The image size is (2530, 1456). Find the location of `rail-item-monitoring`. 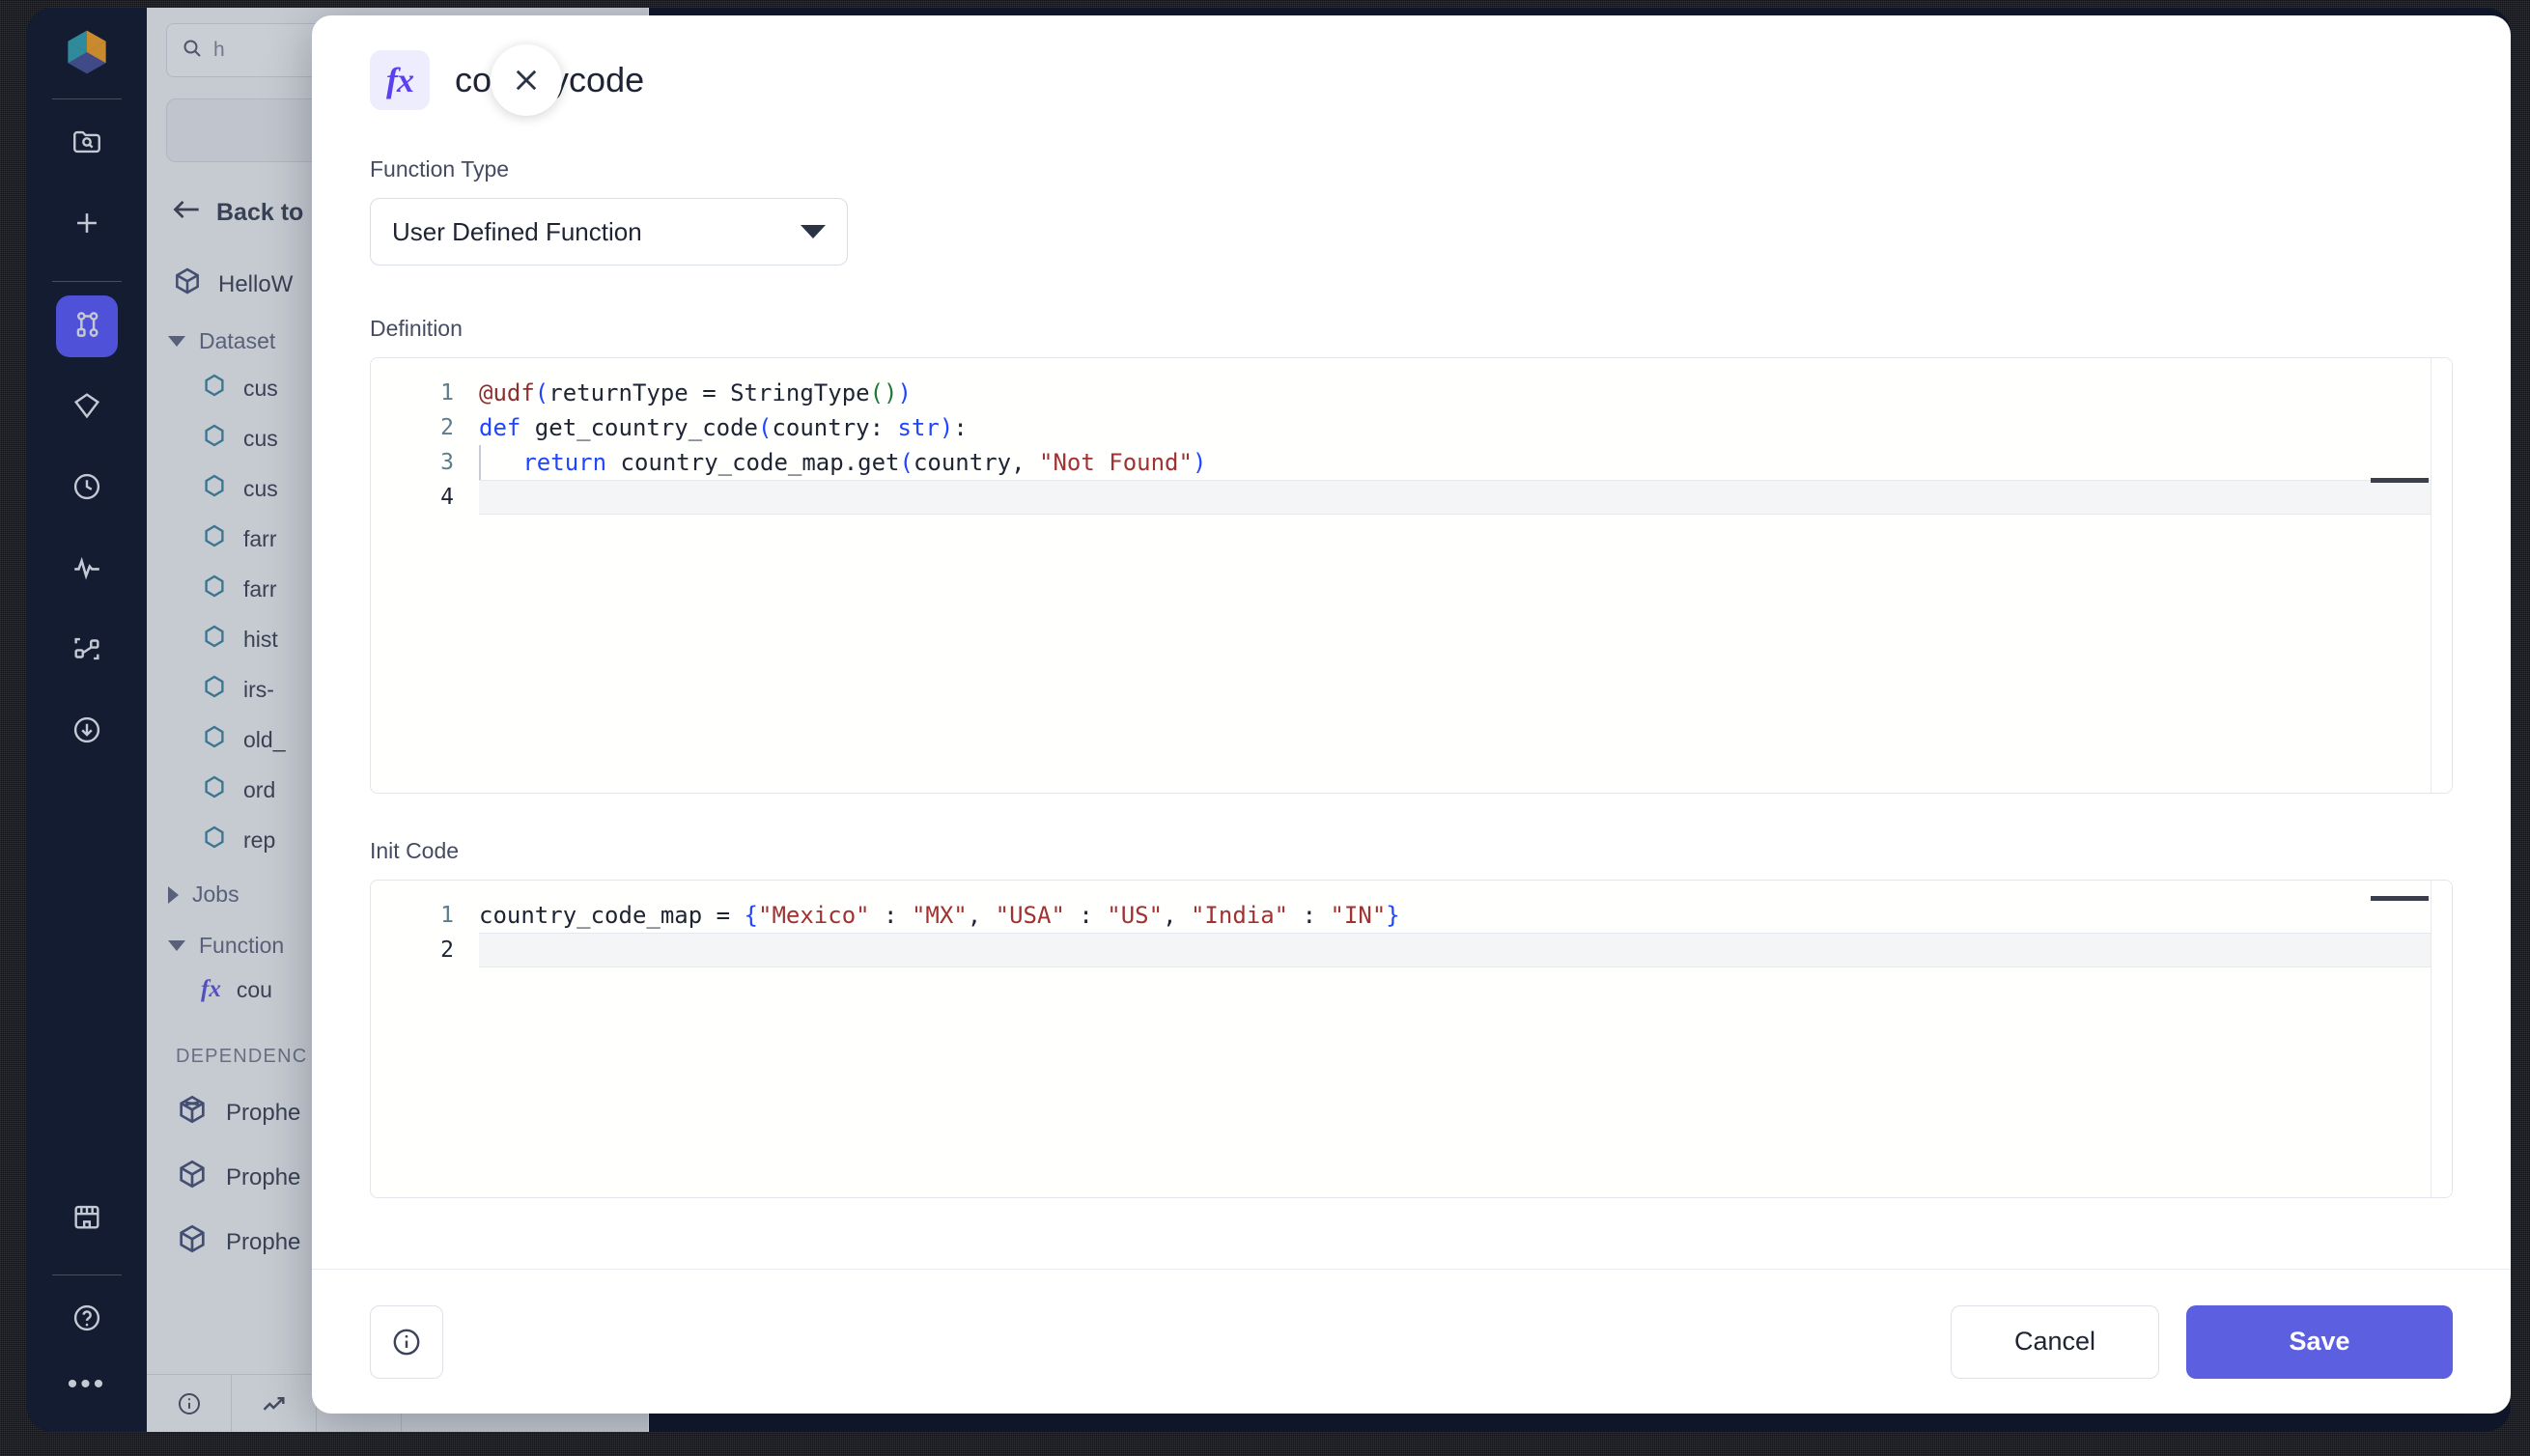

rail-item-monitoring is located at coordinates (87, 570).